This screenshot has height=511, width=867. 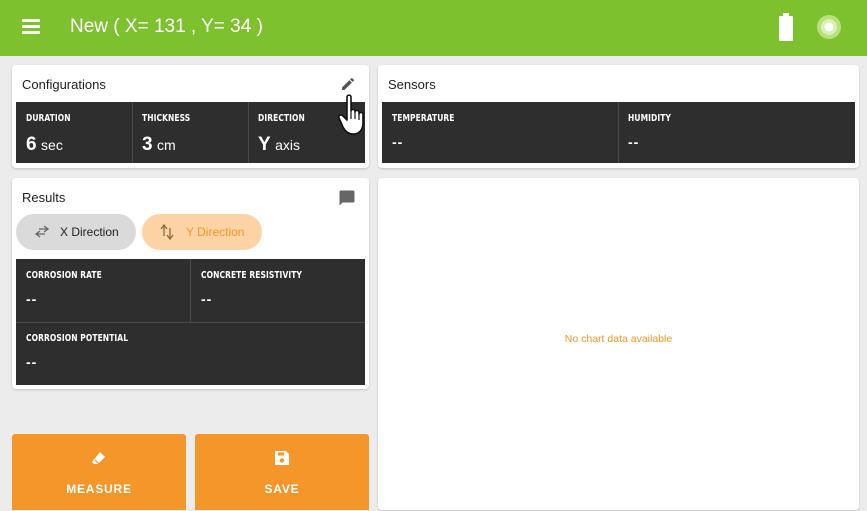 I want to click on thickness-value-group: 3 cm, so click(x=159, y=145).